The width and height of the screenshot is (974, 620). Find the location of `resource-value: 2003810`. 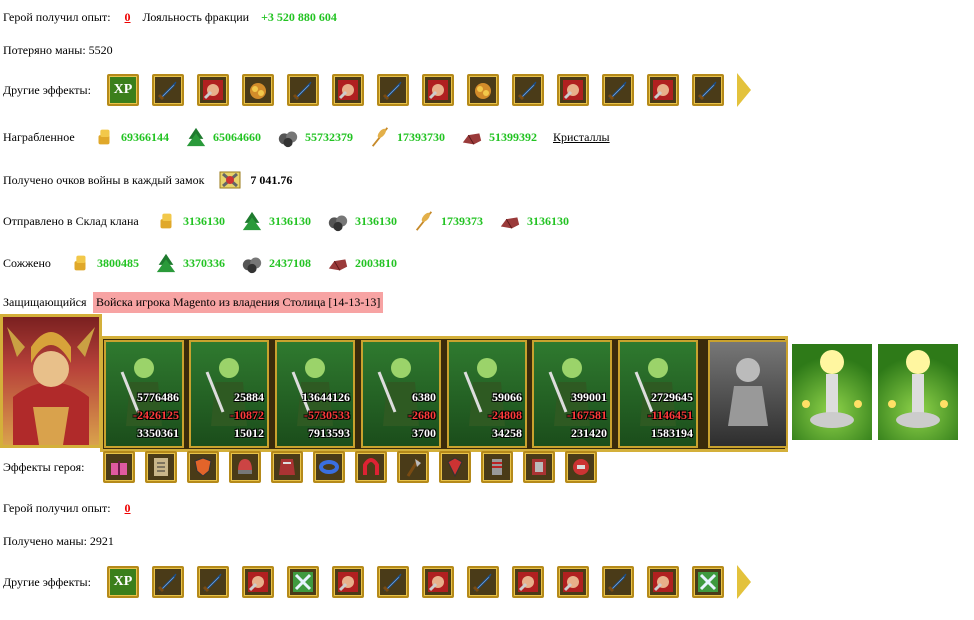

resource-value: 2003810 is located at coordinates (376, 262).